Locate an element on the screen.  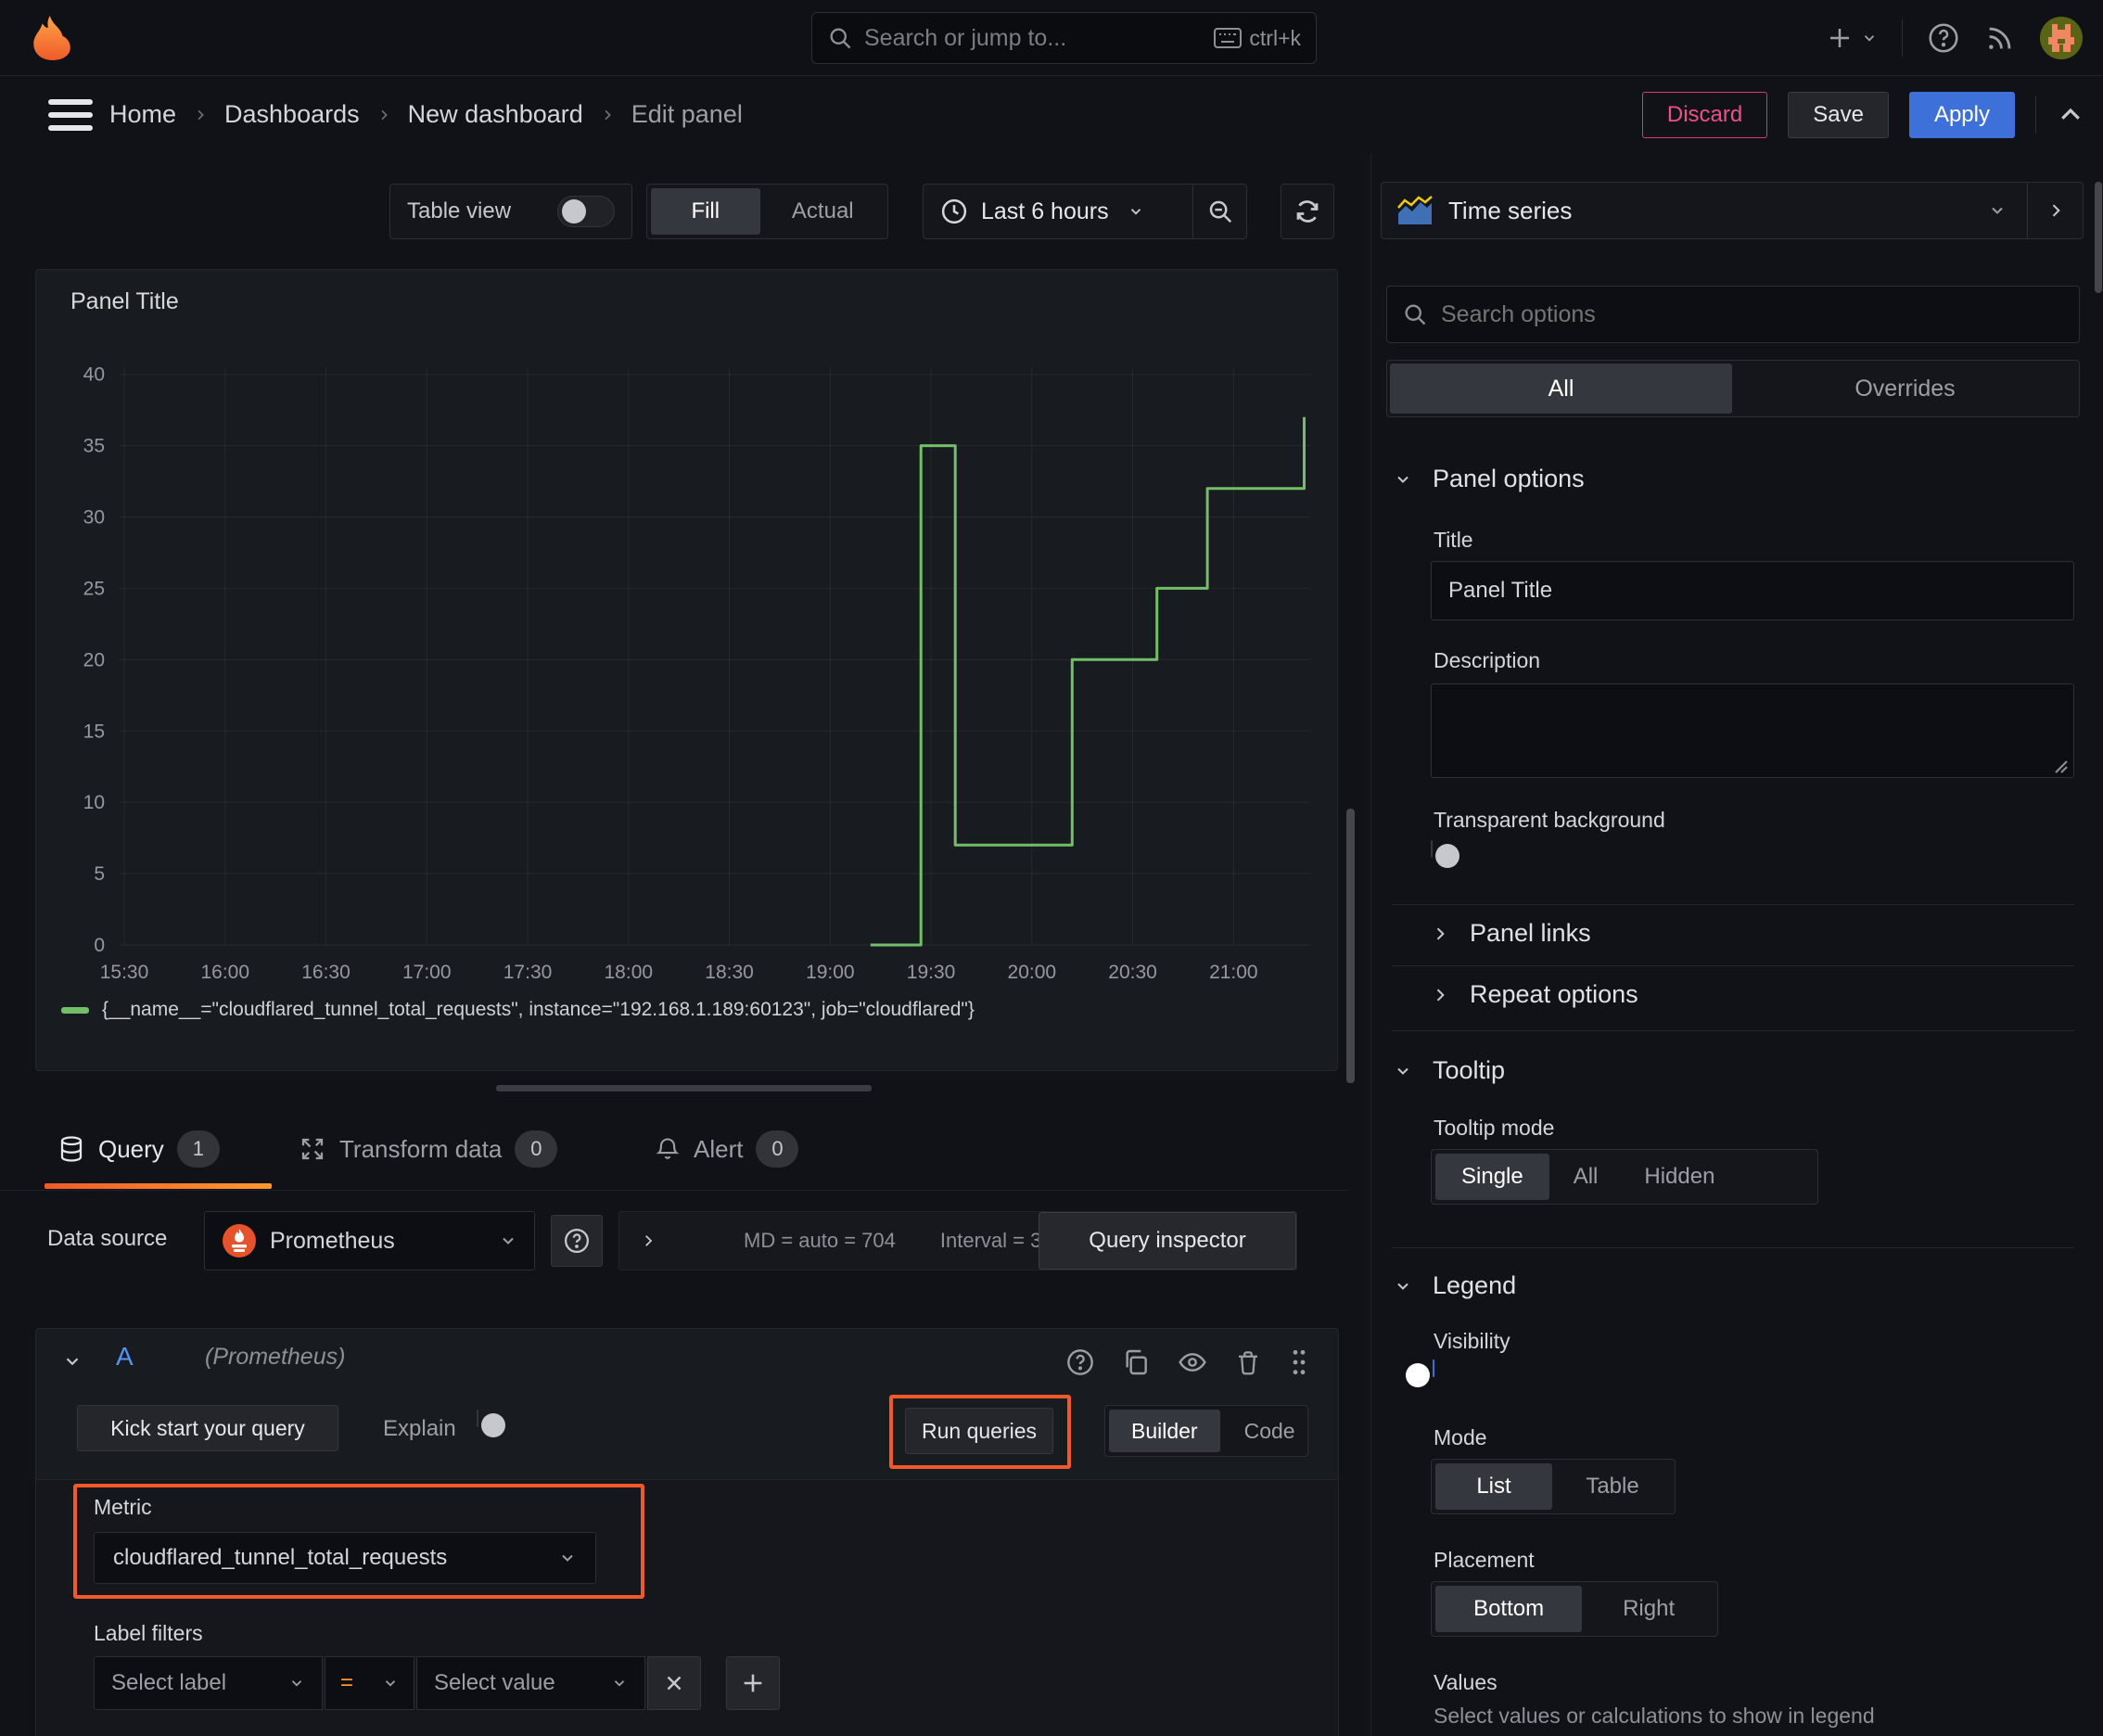
search-icon is located at coordinates (840, 38).